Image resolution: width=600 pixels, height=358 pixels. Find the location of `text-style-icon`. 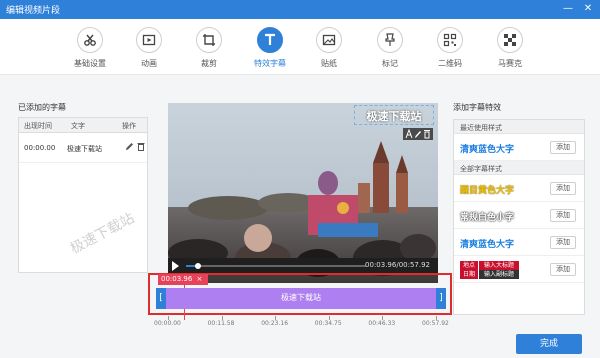

text-style-icon is located at coordinates (409, 134).